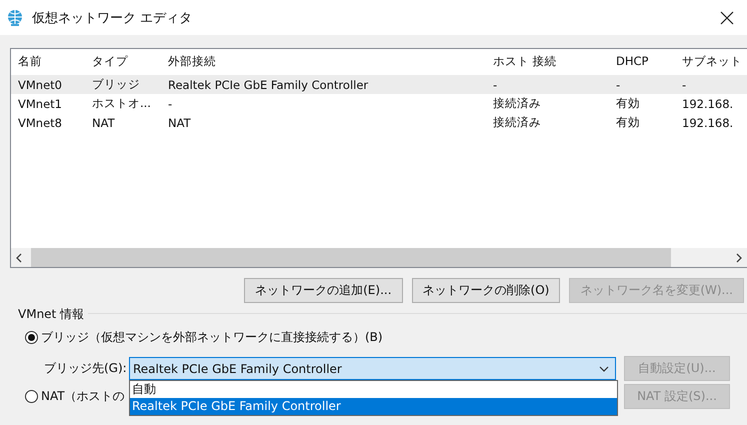 The width and height of the screenshot is (747, 425). What do you see at coordinates (373, 389) in the screenshot?
I see `dropdown-option: 自動` at bounding box center [373, 389].